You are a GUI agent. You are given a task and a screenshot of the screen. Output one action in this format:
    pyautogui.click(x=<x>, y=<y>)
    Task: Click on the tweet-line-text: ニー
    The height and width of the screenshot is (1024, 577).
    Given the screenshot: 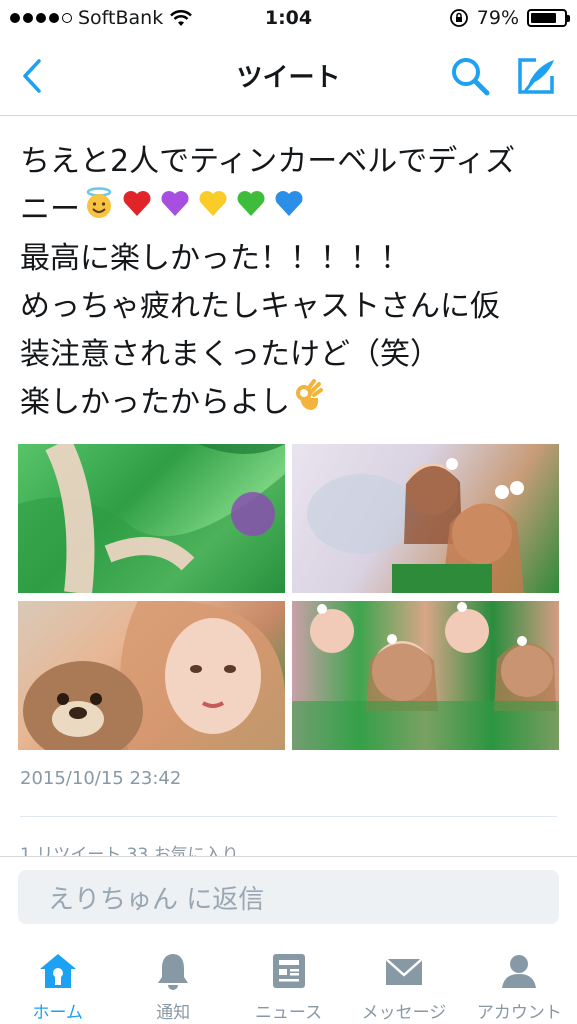 What is the action you would take?
    pyautogui.click(x=50, y=209)
    